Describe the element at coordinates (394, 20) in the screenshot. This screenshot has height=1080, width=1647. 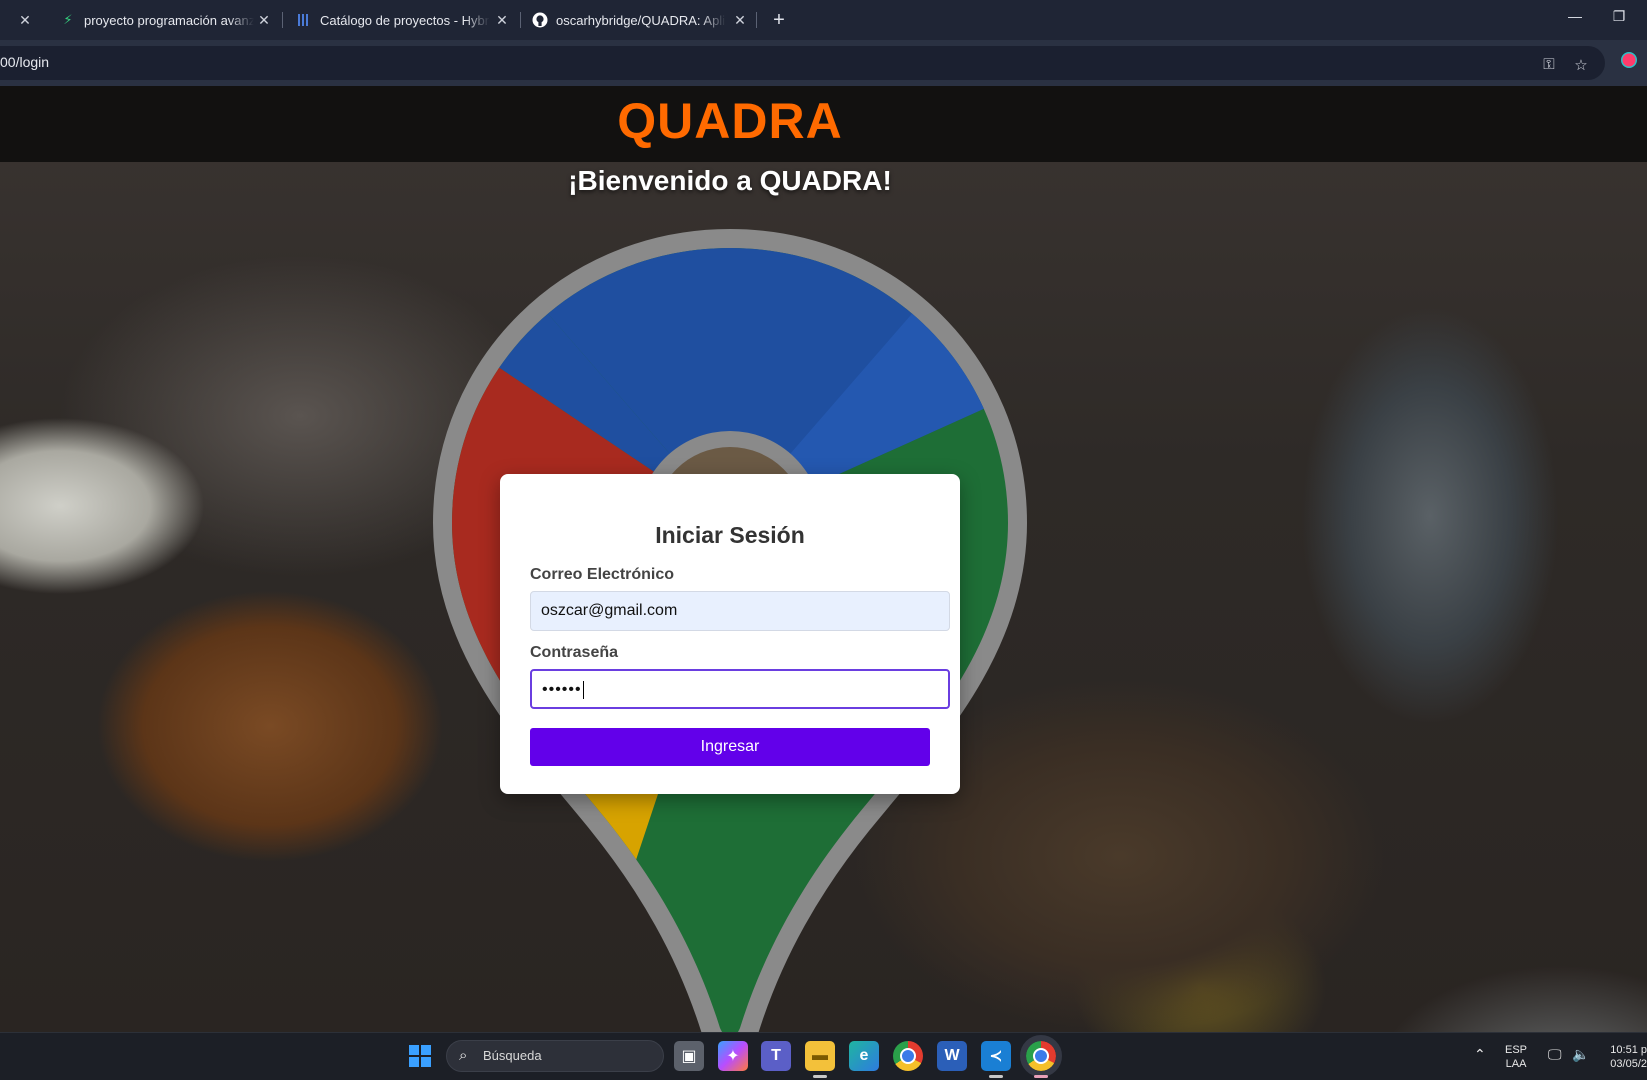
I see `tab-catalogo: Catálogo de proyectos - Hybridge` at that location.